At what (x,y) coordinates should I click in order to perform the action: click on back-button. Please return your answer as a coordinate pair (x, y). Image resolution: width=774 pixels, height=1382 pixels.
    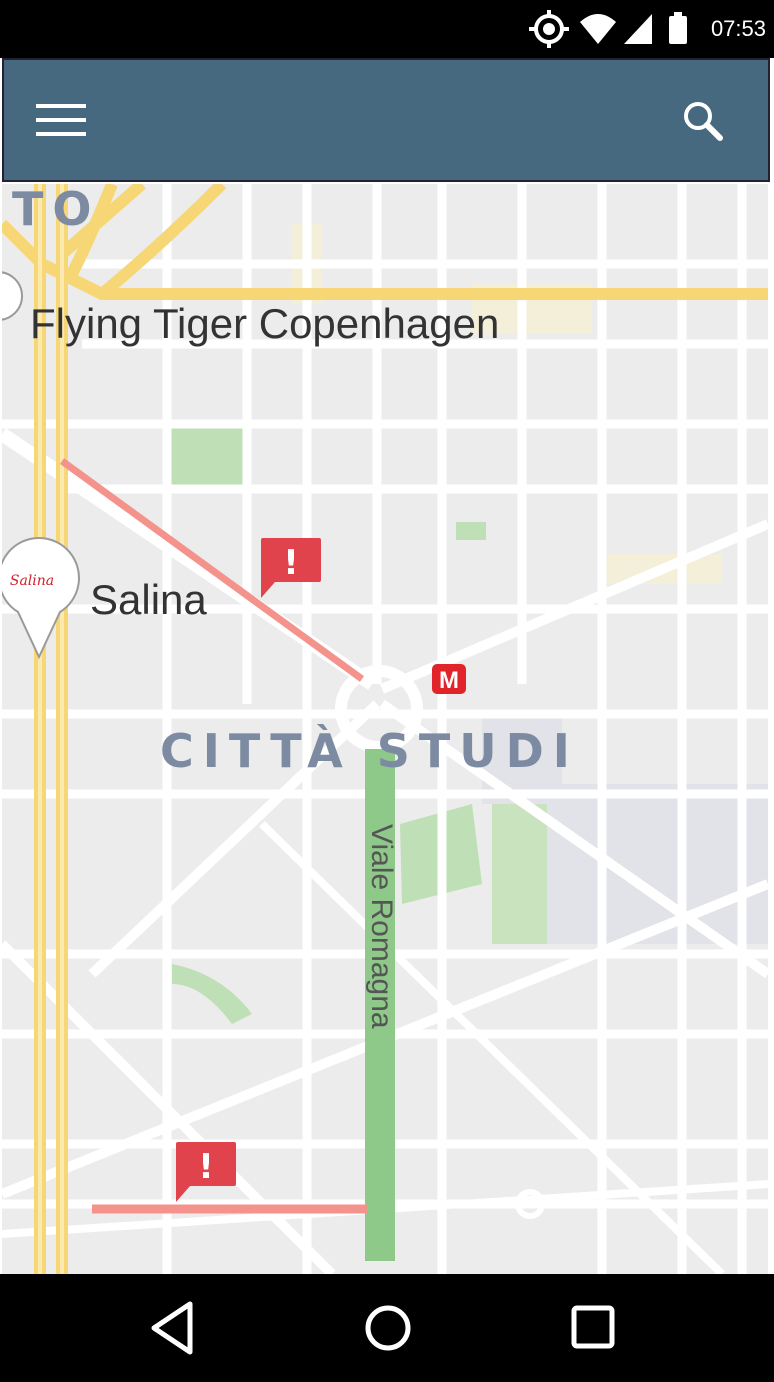
    Looking at the image, I should click on (180, 1328).